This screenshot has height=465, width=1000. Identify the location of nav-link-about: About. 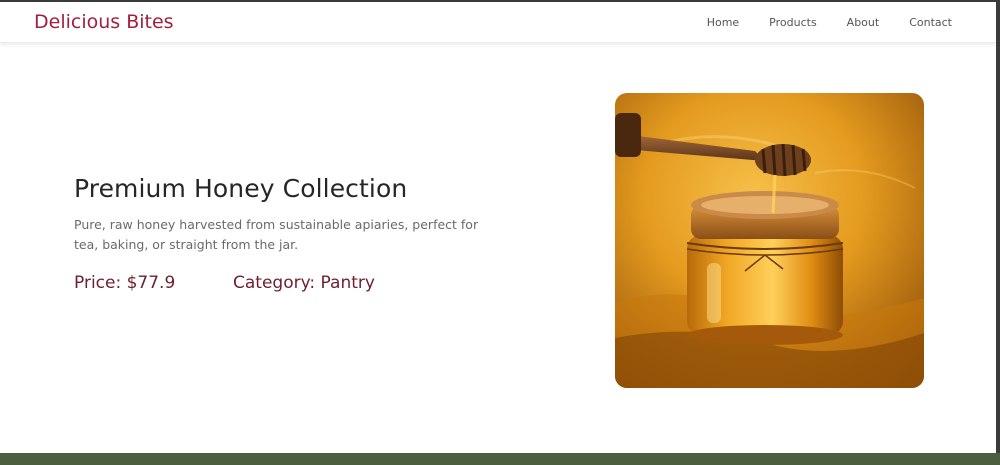
(863, 22).